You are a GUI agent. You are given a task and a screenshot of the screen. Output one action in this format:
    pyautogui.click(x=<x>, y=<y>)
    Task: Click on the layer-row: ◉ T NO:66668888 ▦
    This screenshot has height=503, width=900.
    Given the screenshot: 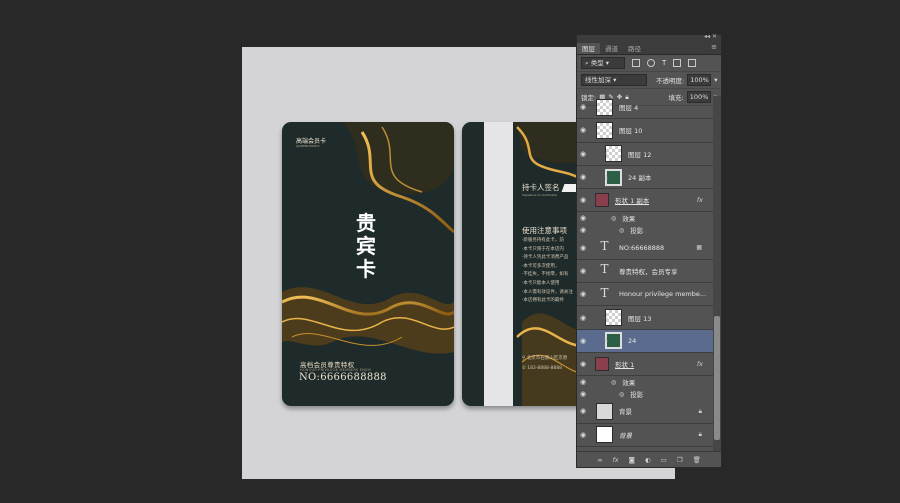 What is the action you would take?
    pyautogui.click(x=645, y=248)
    